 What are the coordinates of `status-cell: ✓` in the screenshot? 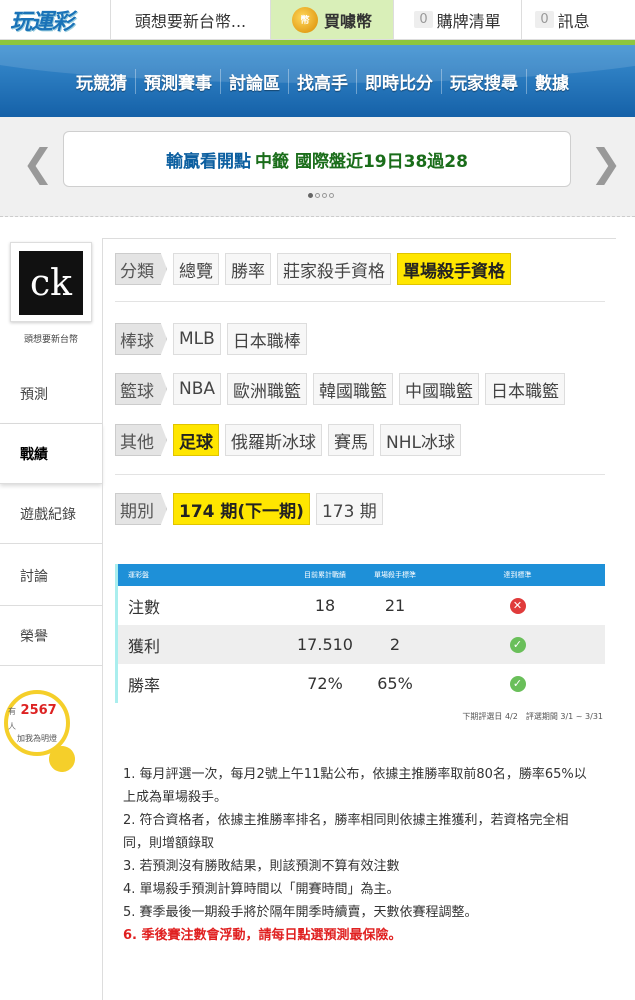 It's located at (517, 644).